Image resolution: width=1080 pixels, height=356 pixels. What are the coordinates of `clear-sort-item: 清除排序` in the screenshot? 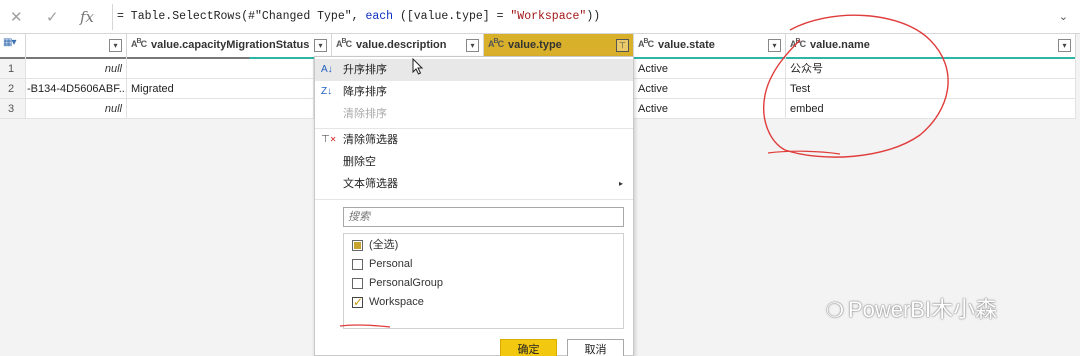 It's located at (474, 114).